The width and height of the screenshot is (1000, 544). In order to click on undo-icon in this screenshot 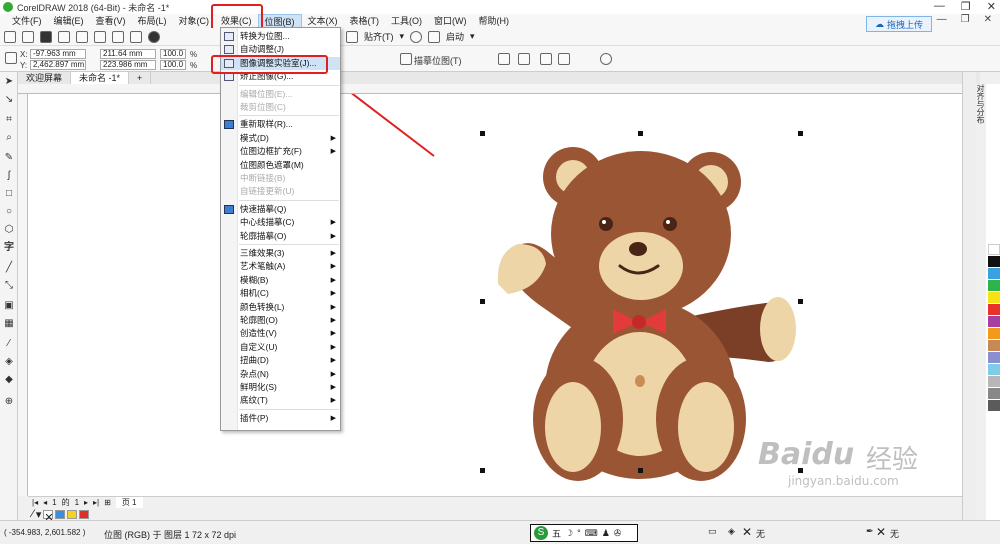, I will do `click(118, 36)`.